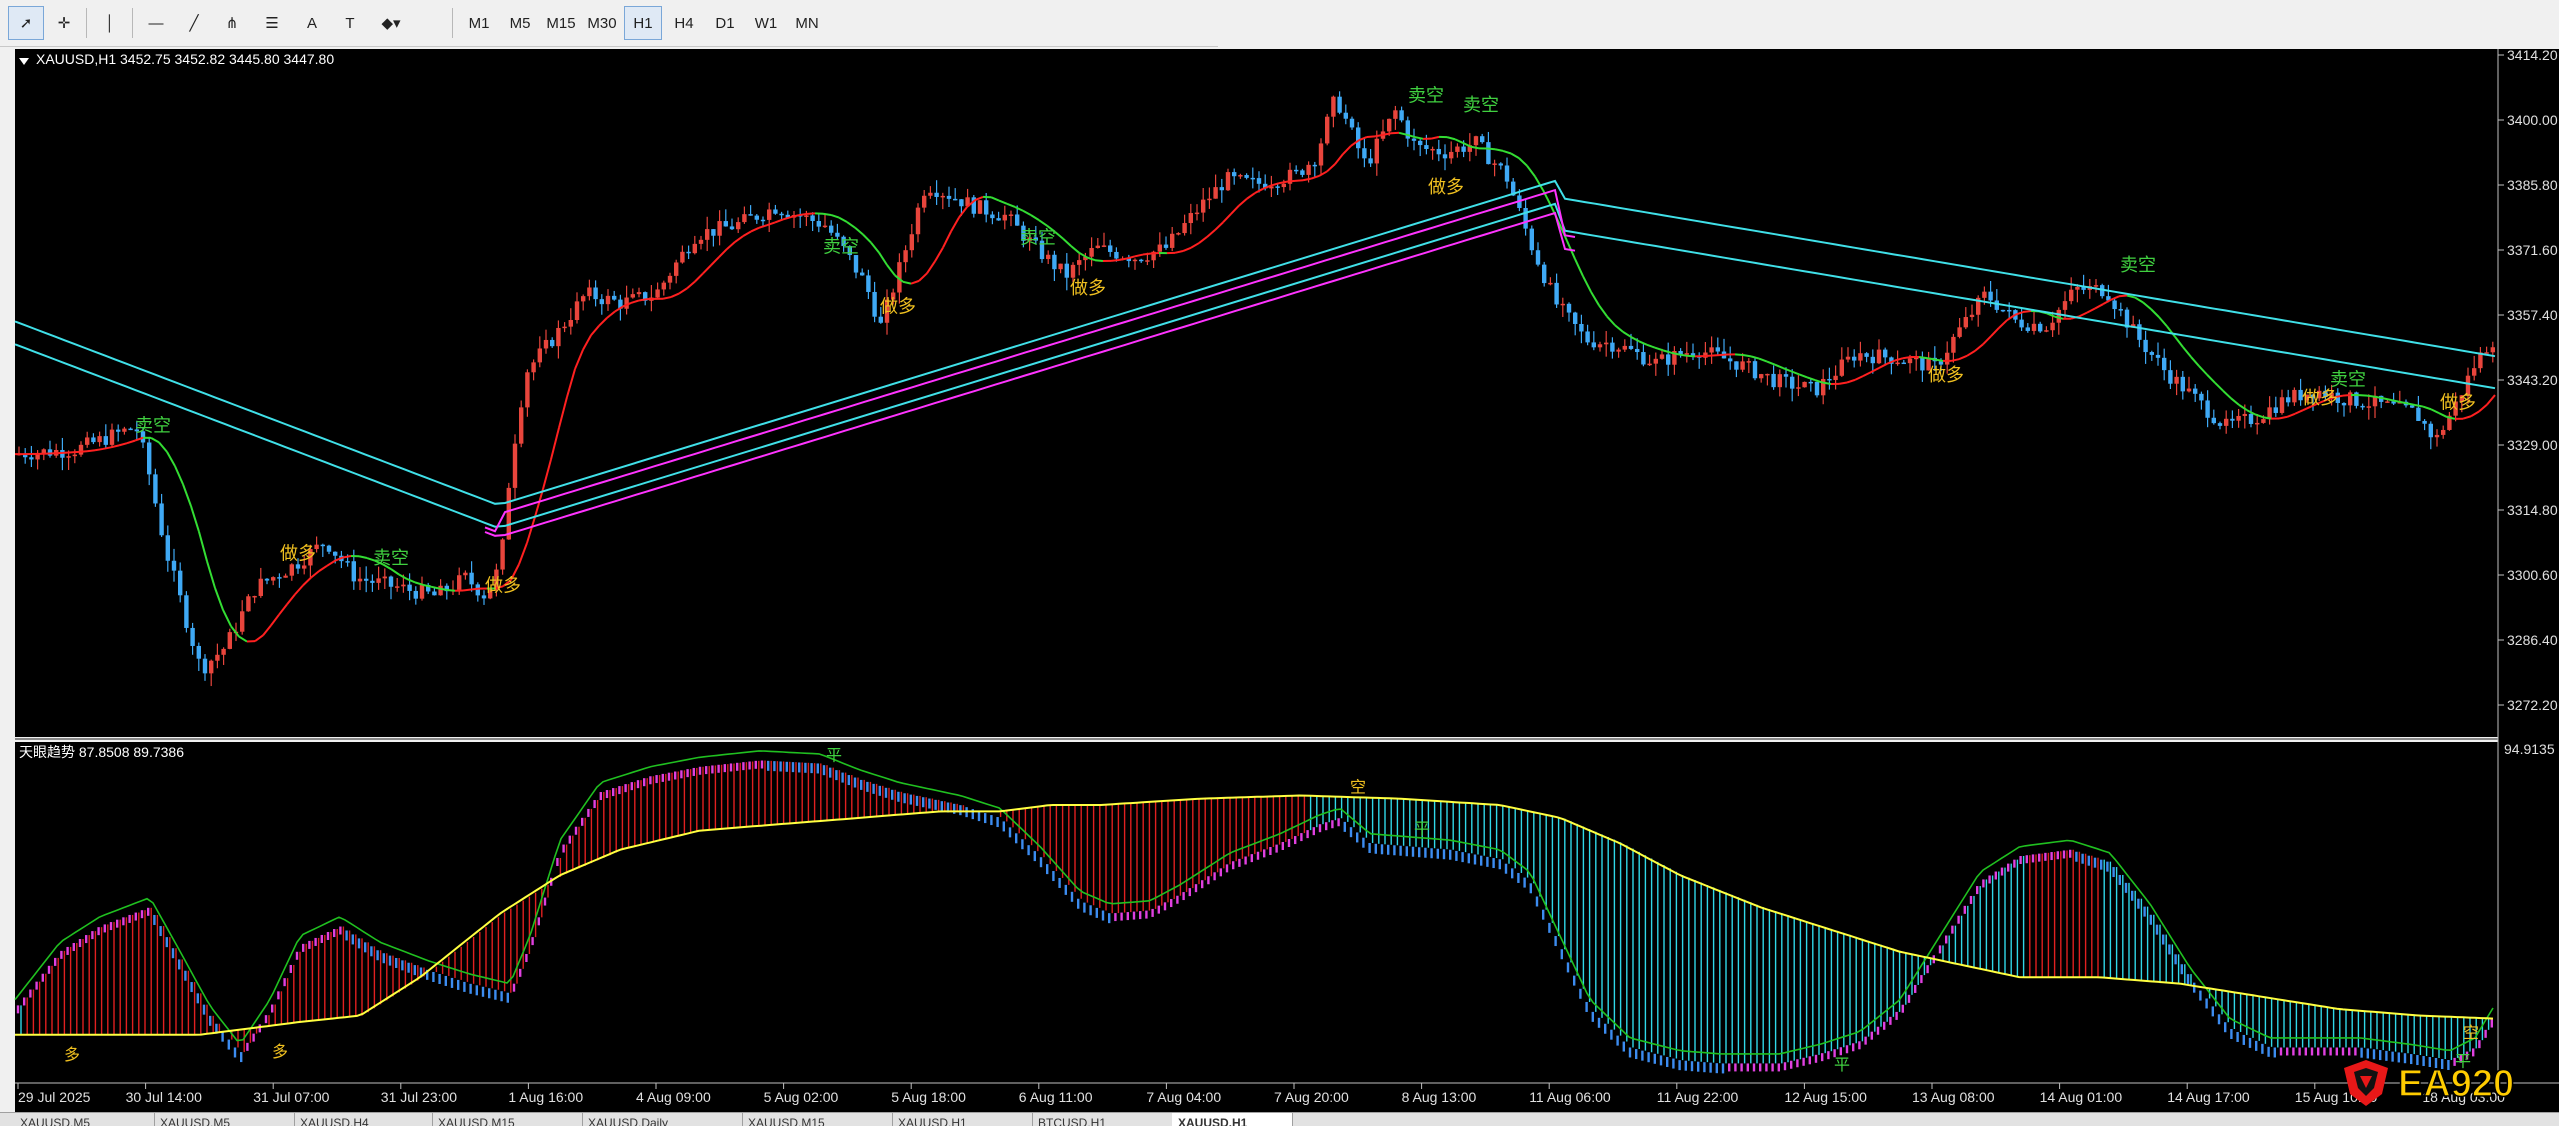 The height and width of the screenshot is (1126, 2559). What do you see at coordinates (673, 1097) in the screenshot?
I see `time-label: 4 Aug 09:00` at bounding box center [673, 1097].